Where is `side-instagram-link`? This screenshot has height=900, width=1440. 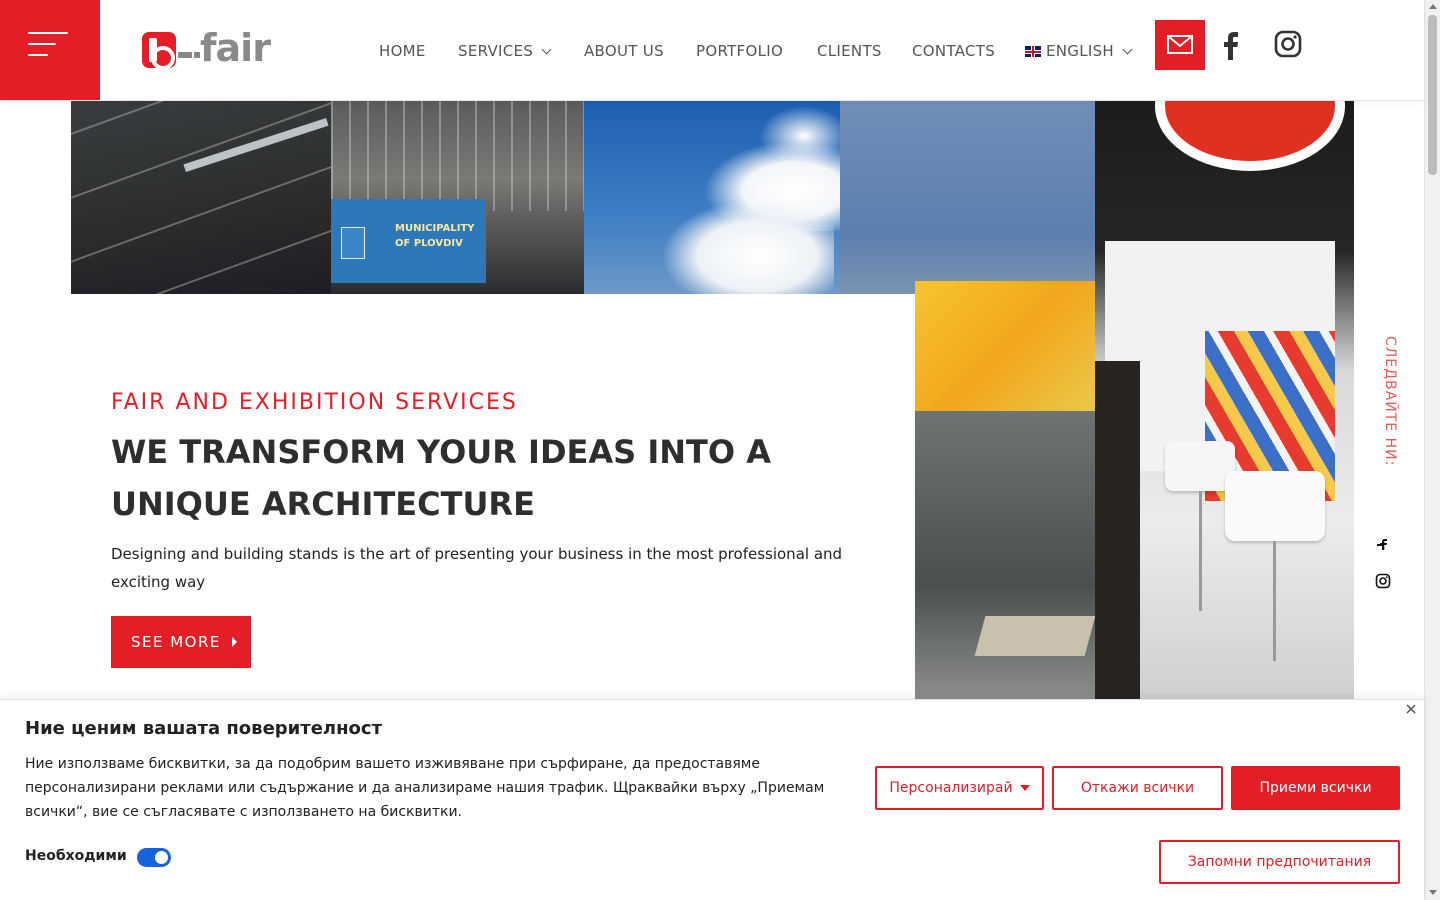 side-instagram-link is located at coordinates (1383, 581).